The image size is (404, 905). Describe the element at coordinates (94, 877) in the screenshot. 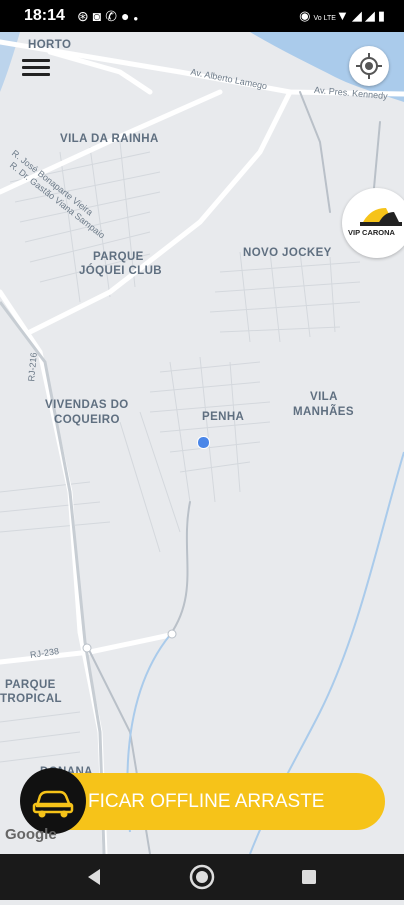

I see `back-icon` at that location.